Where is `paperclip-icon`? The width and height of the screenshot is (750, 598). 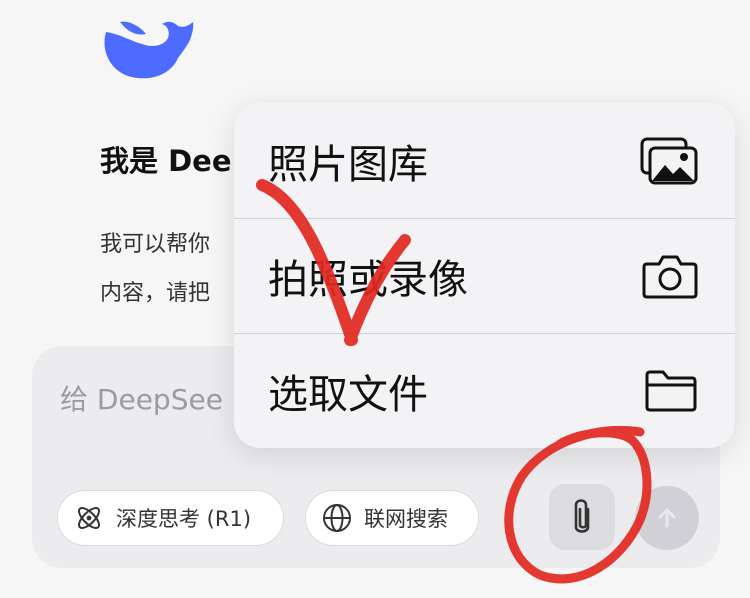
paperclip-icon is located at coordinates (582, 516).